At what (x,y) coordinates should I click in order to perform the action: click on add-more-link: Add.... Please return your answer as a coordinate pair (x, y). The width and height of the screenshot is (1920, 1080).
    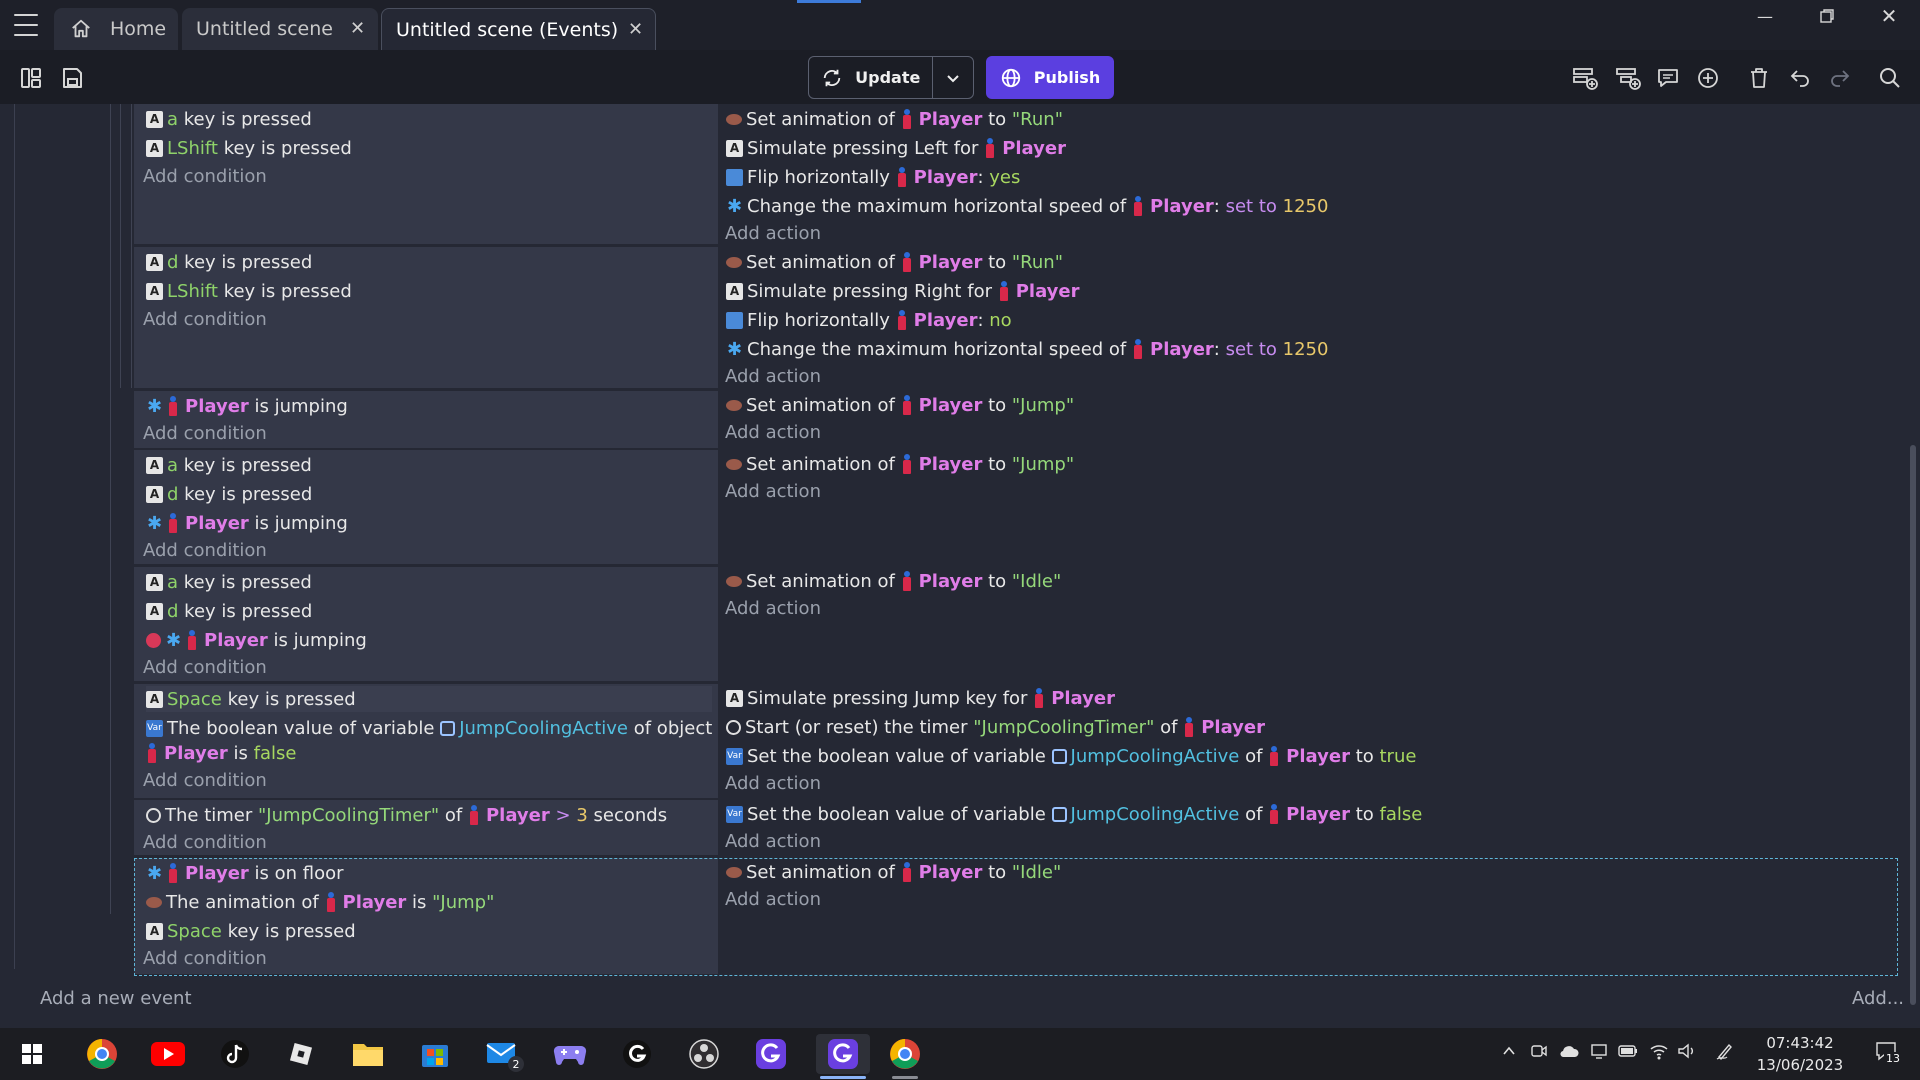
    Looking at the image, I should click on (1878, 998).